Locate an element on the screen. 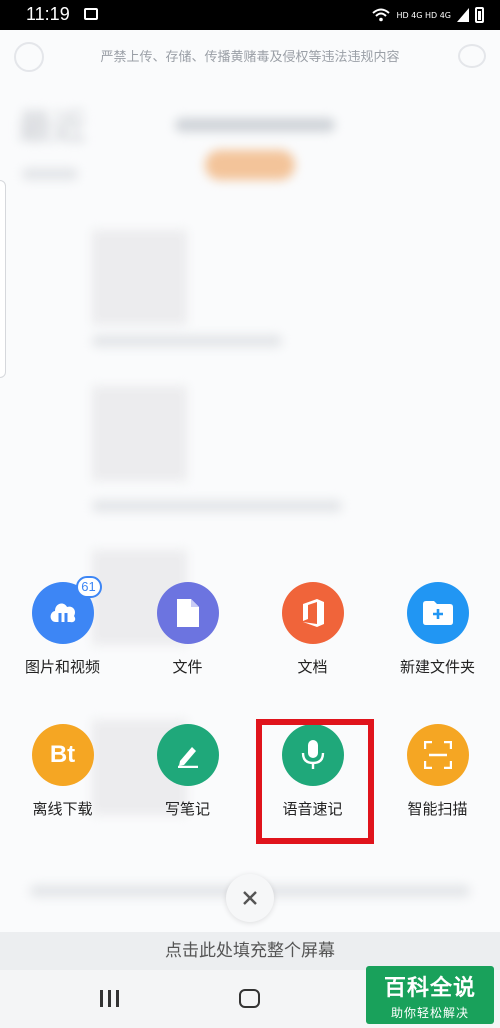 The width and height of the screenshot is (500, 1028). menu-item-label: 写笔记 is located at coordinates (187, 809).